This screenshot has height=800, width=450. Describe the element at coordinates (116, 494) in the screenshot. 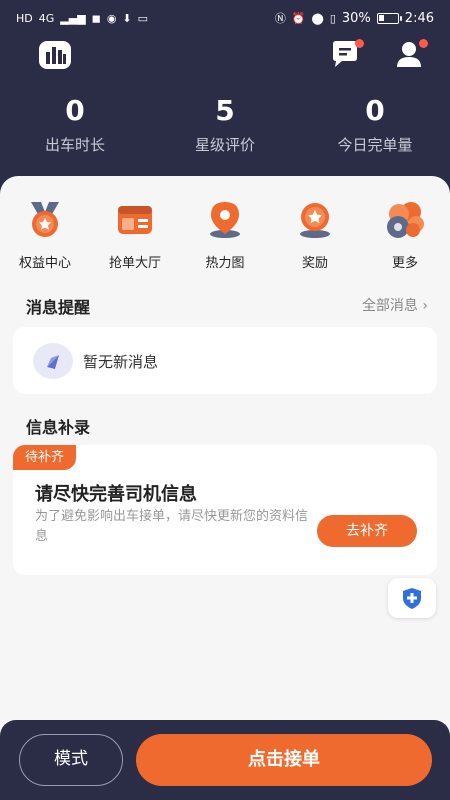

I see `info-card-title: 请尽快完善司机信息` at that location.